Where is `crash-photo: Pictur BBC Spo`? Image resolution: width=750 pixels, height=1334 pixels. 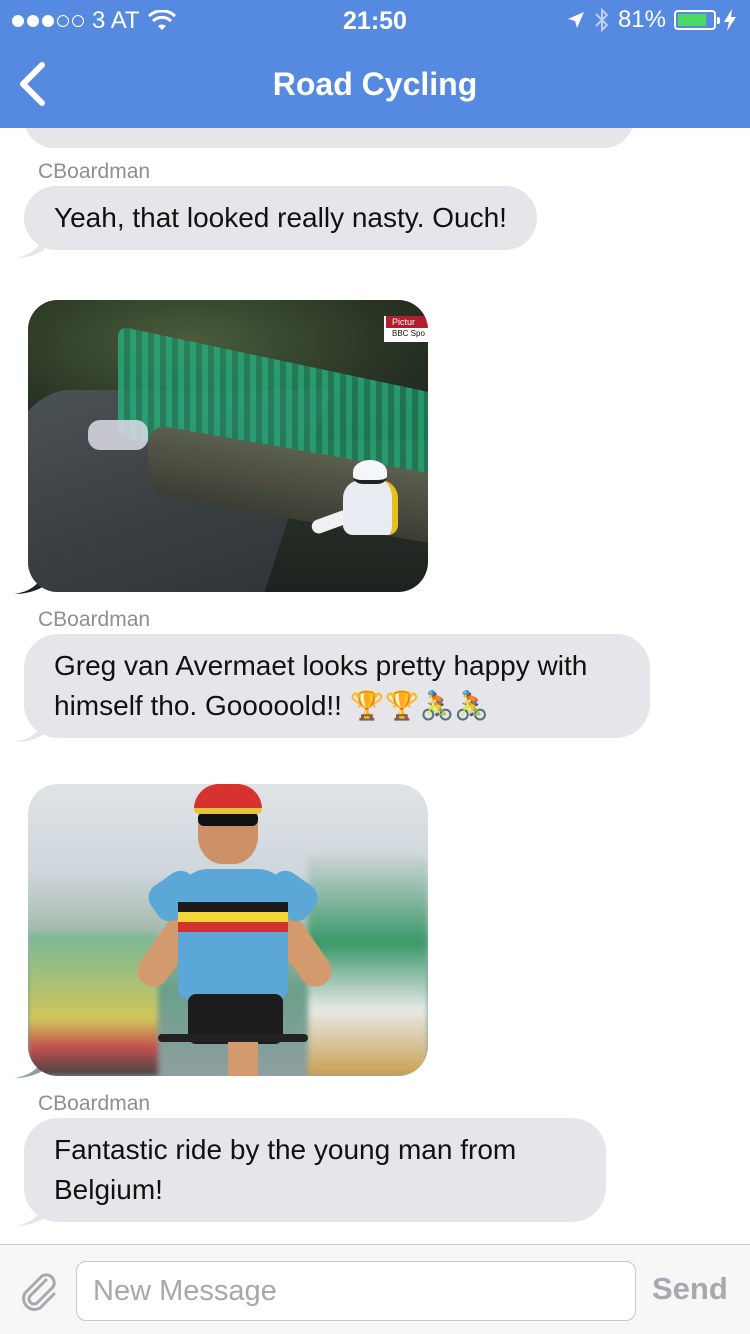 crash-photo: Pictur BBC Spo is located at coordinates (228, 446).